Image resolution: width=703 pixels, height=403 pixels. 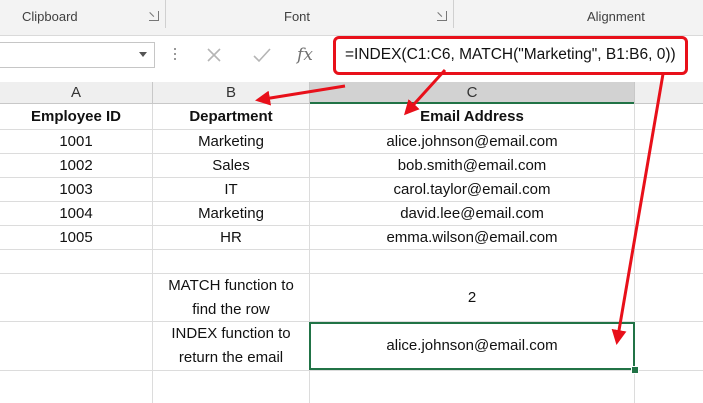 What do you see at coordinates (638, 209) in the screenshot?
I see `arrow-to-result-cell` at bounding box center [638, 209].